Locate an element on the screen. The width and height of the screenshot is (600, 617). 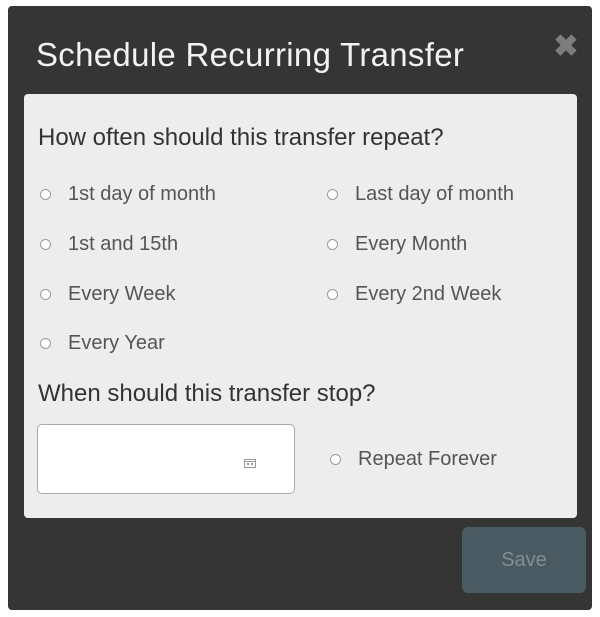
option-repeat-forever: Repeat Forever is located at coordinates (413, 459).